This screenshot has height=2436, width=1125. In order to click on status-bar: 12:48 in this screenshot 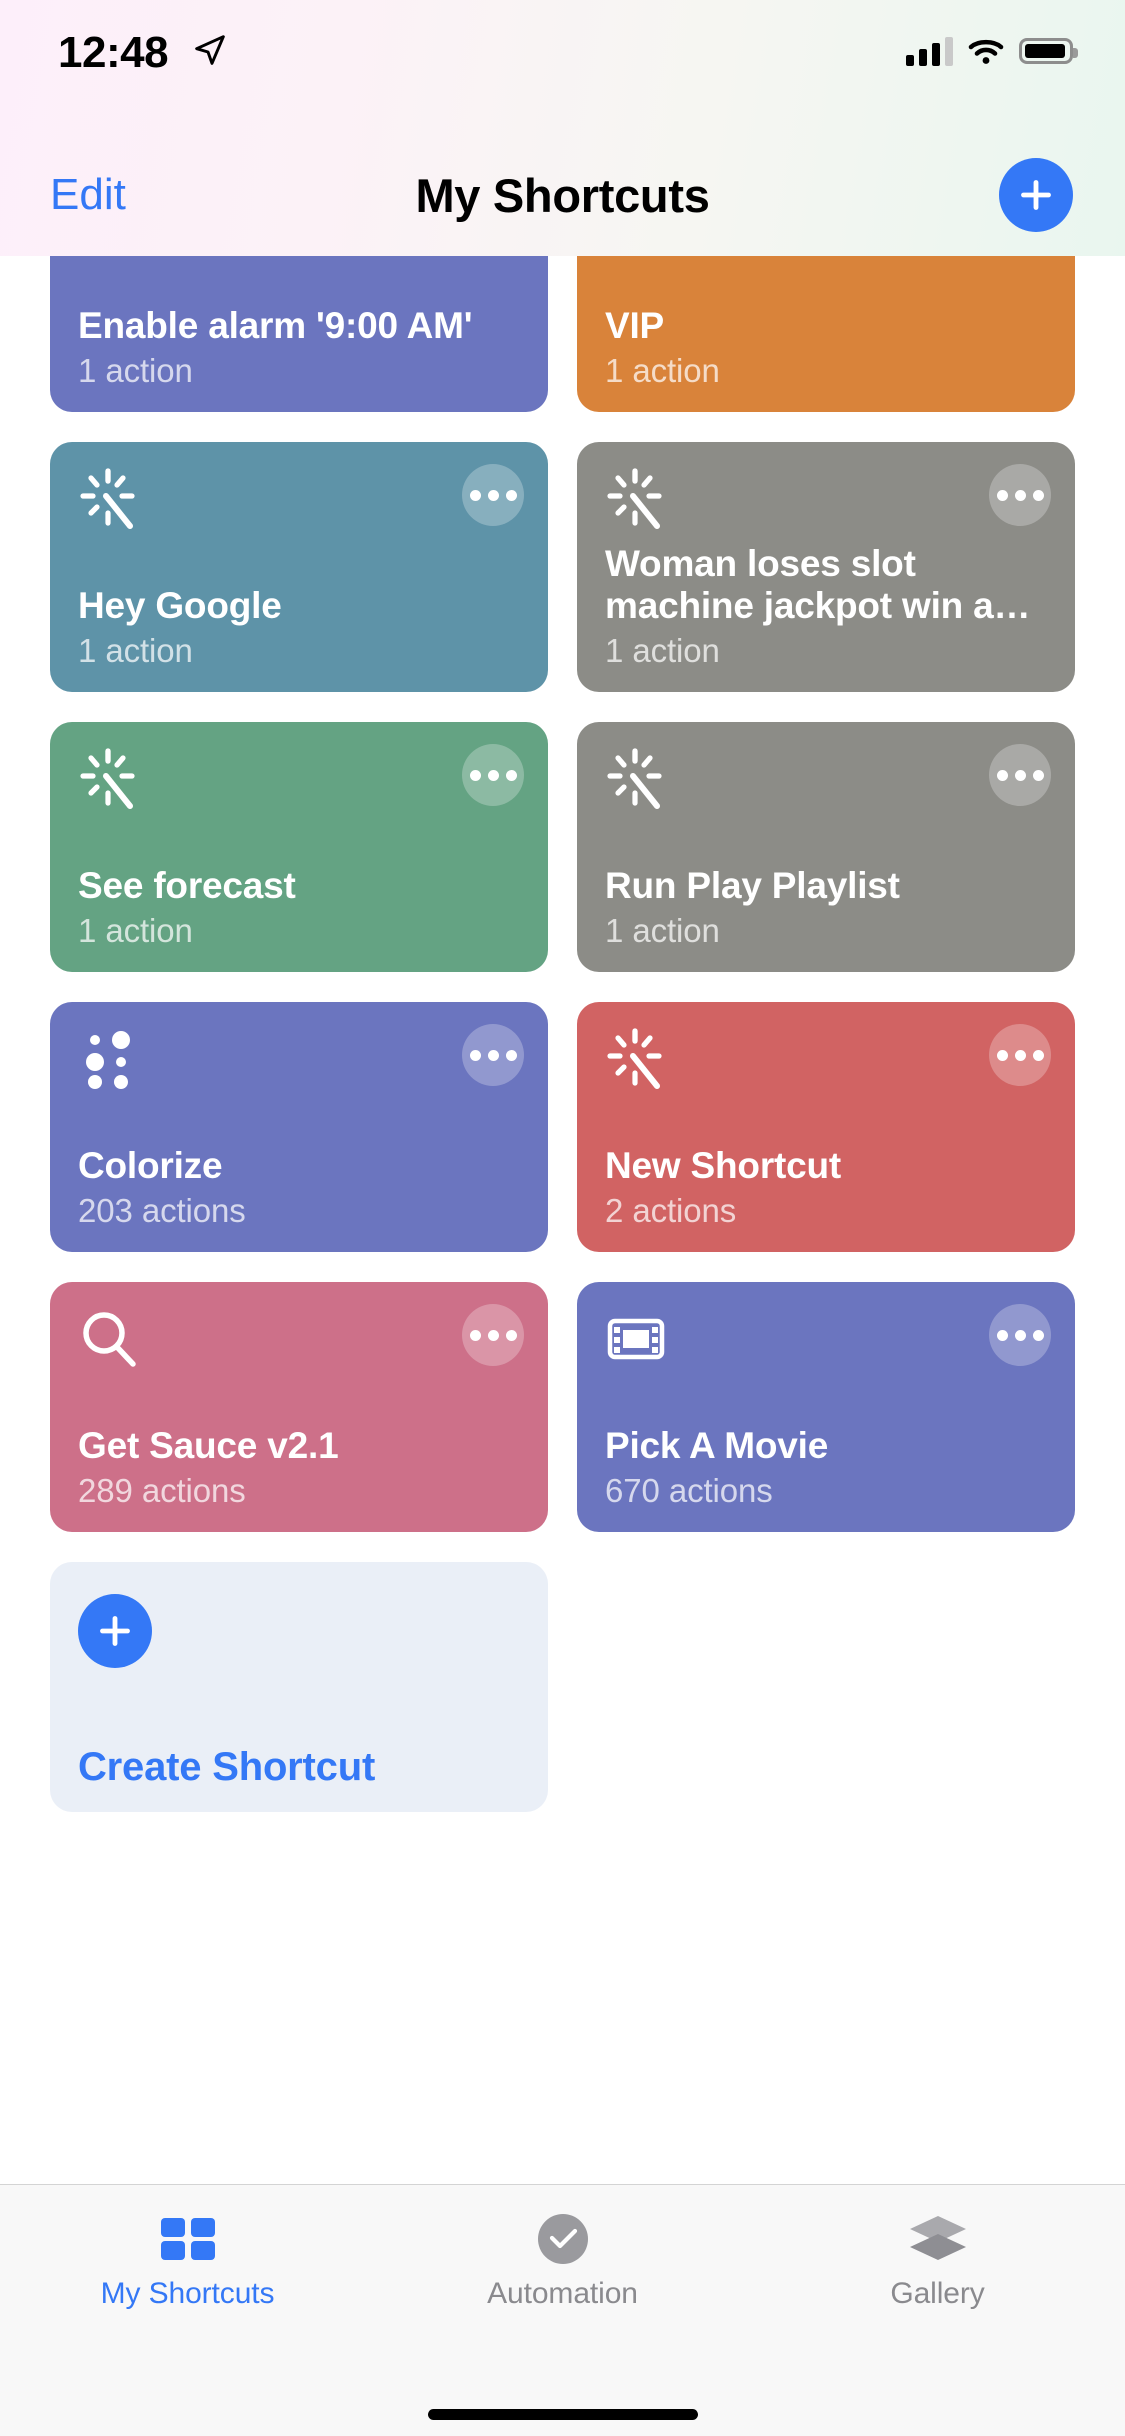, I will do `click(562, 66)`.